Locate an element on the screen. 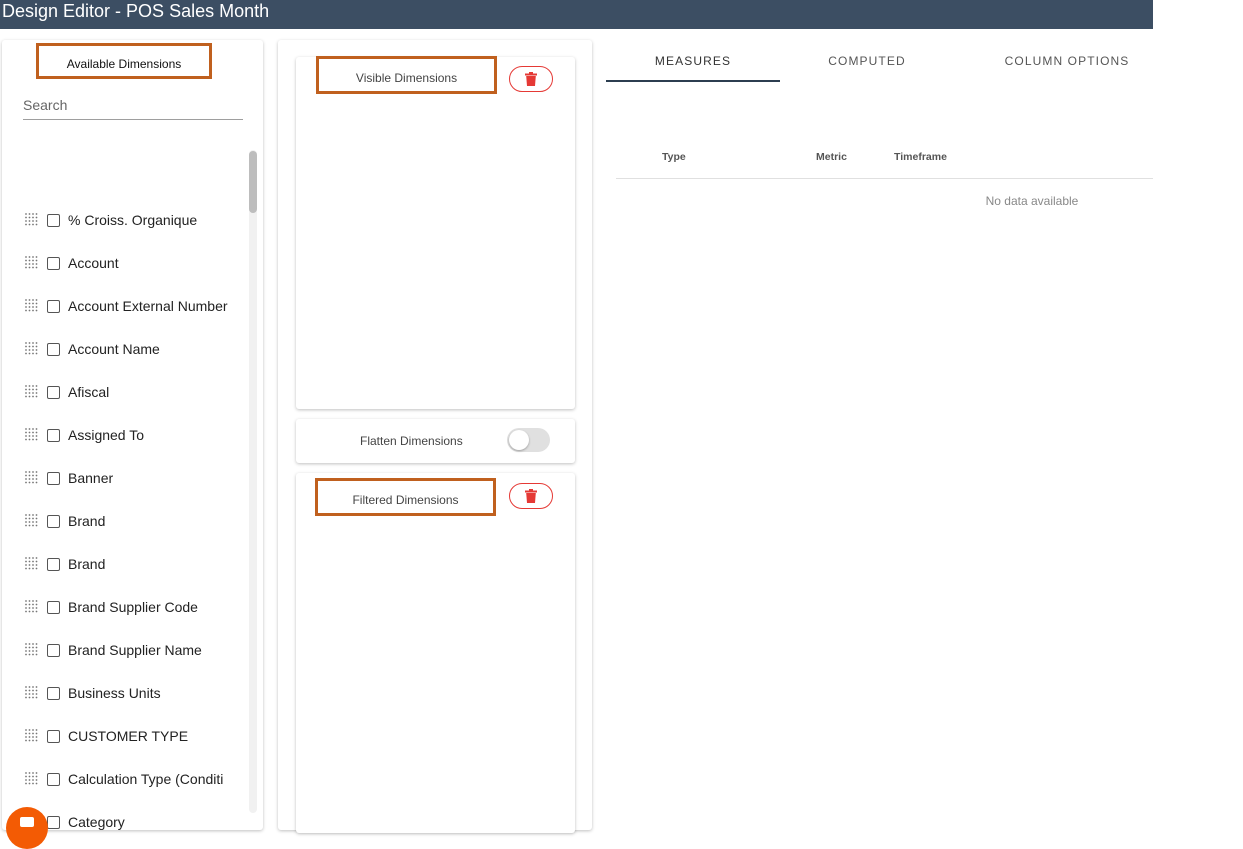 Image resolution: width=1243 pixels, height=849 pixels. visible-dimensions-title: Visible Dimensions is located at coordinates (406, 75).